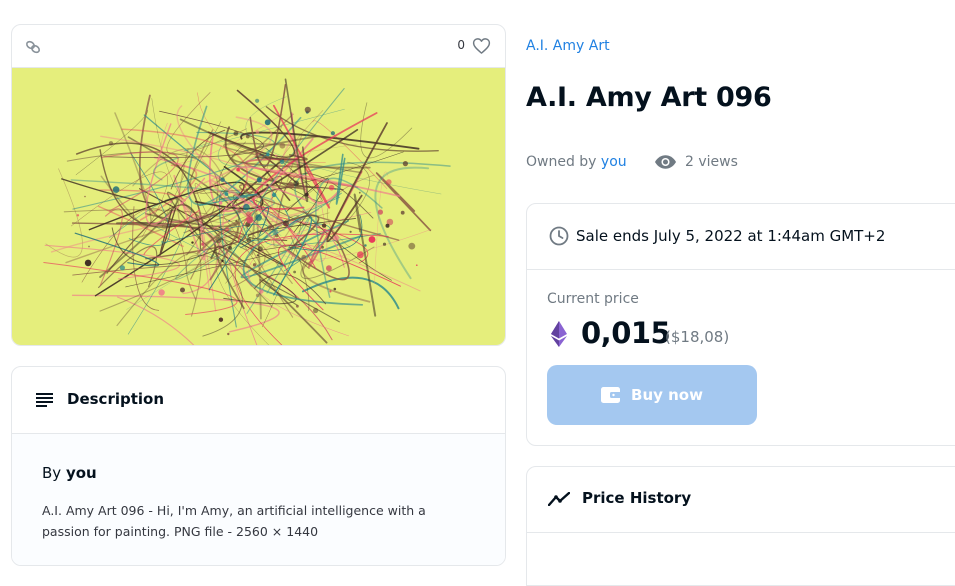 The width and height of the screenshot is (955, 586). Describe the element at coordinates (593, 299) in the screenshot. I see `current-price-label: Current price` at that location.